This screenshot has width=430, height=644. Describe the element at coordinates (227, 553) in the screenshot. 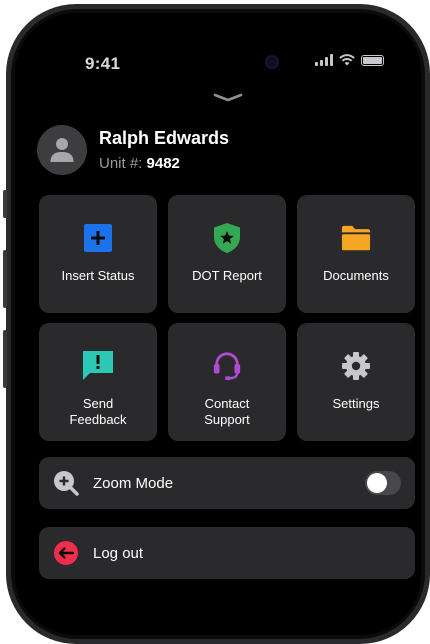

I see `logout-button: Log out` at that location.